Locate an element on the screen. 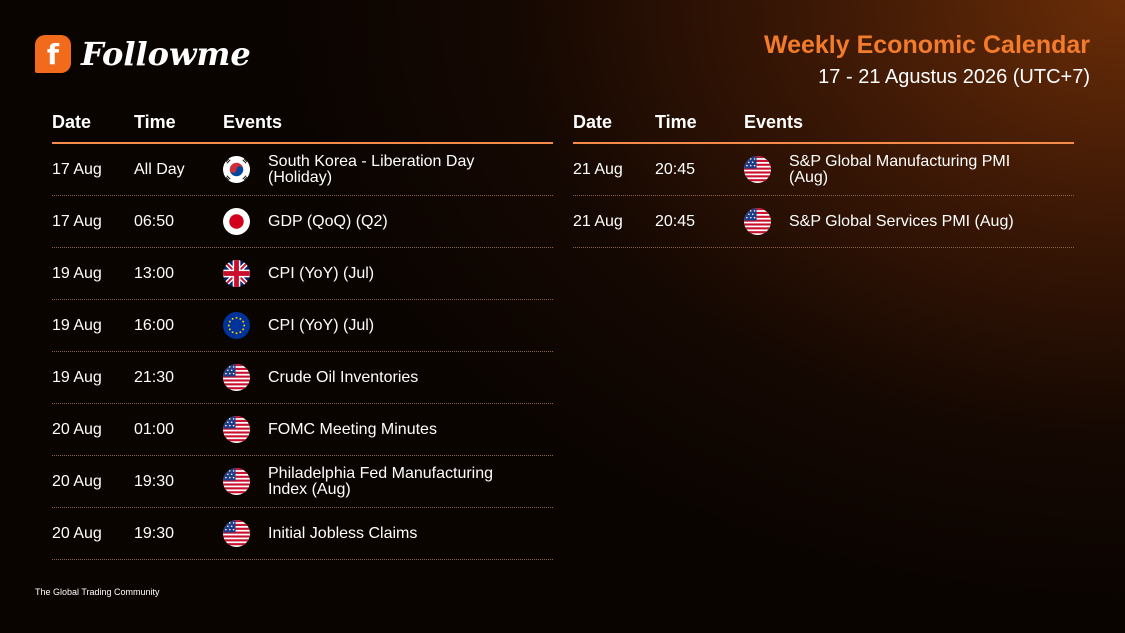 The image size is (1125, 633). event-name: Initial Jobless Claims is located at coordinates (343, 533).